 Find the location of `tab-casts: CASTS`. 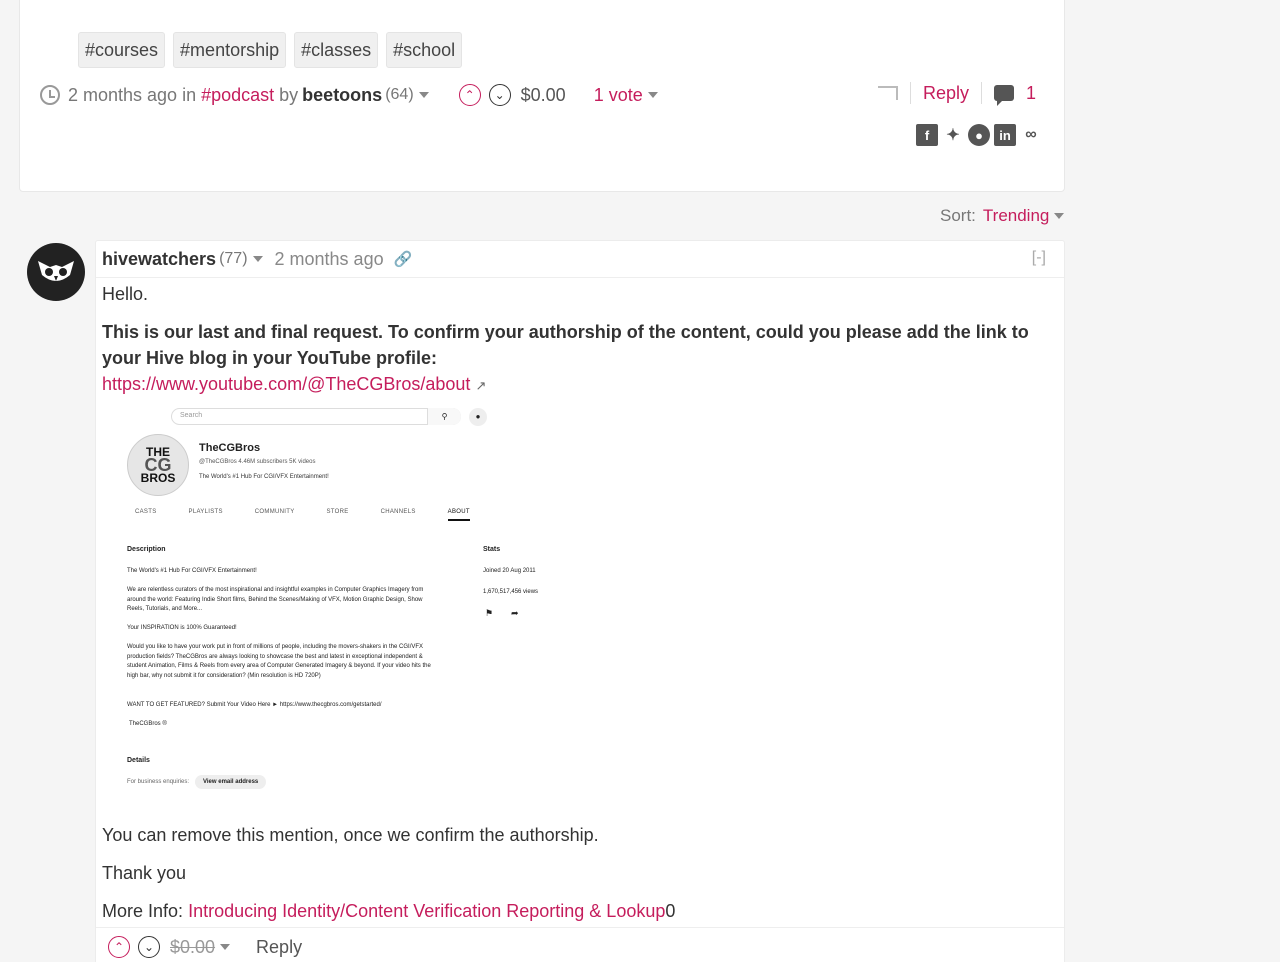

tab-casts: CASTS is located at coordinates (146, 512).